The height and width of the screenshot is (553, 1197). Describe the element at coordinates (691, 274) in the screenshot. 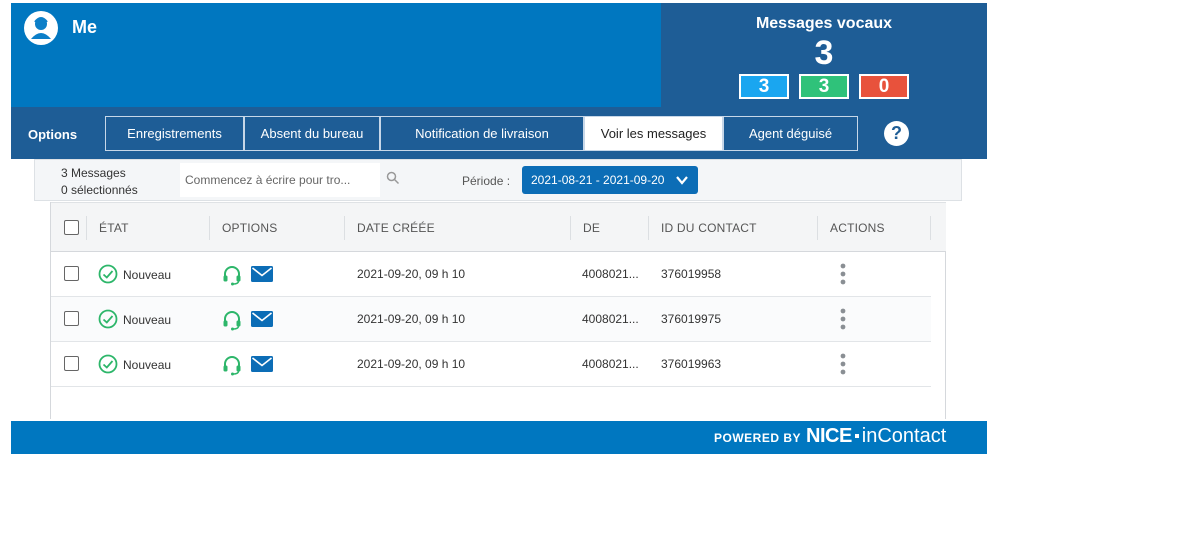

I see `contact-id: 376019958` at that location.